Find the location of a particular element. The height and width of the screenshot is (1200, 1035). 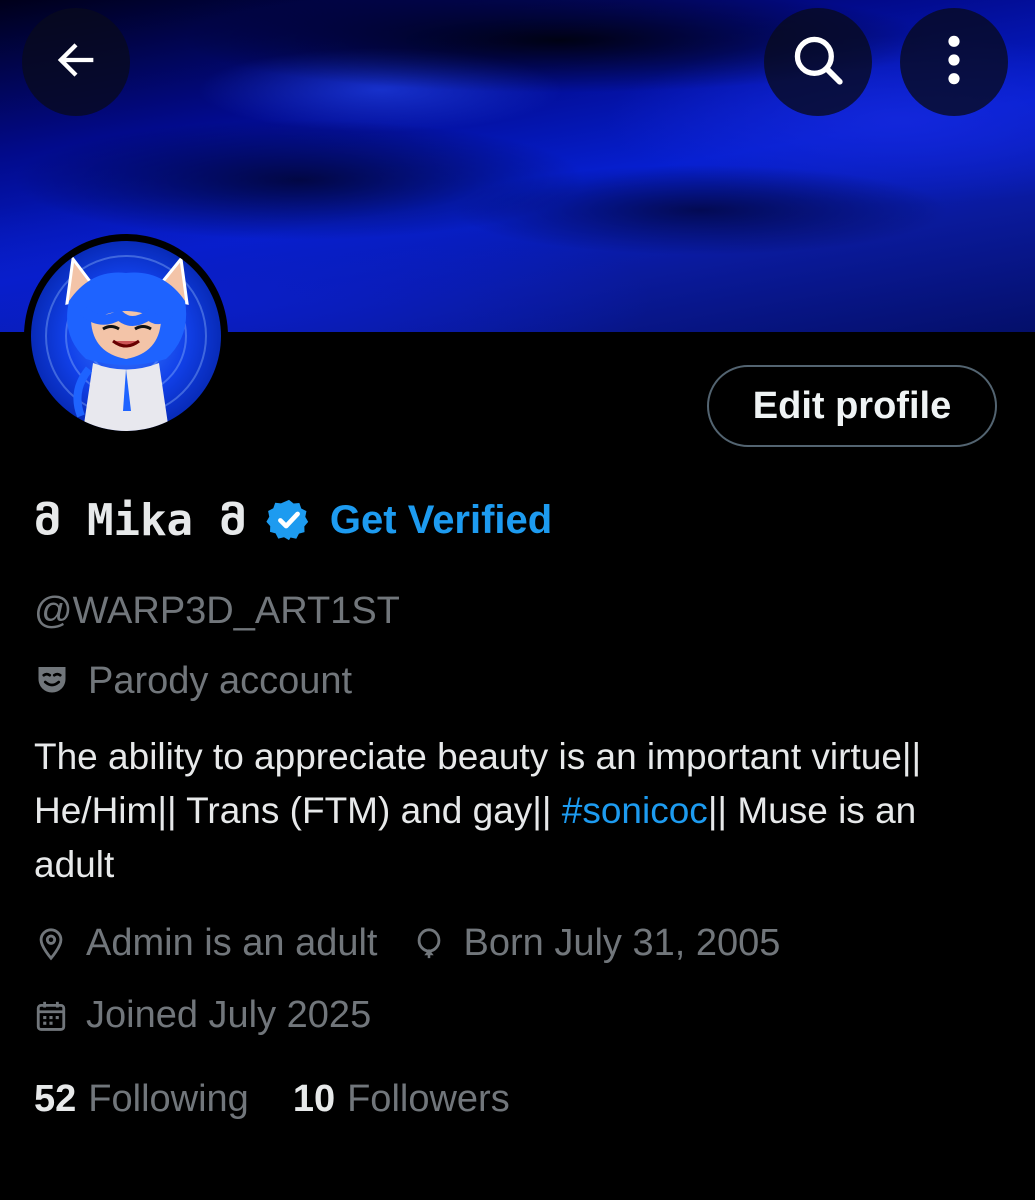

more-vertical-icon is located at coordinates (954, 62).